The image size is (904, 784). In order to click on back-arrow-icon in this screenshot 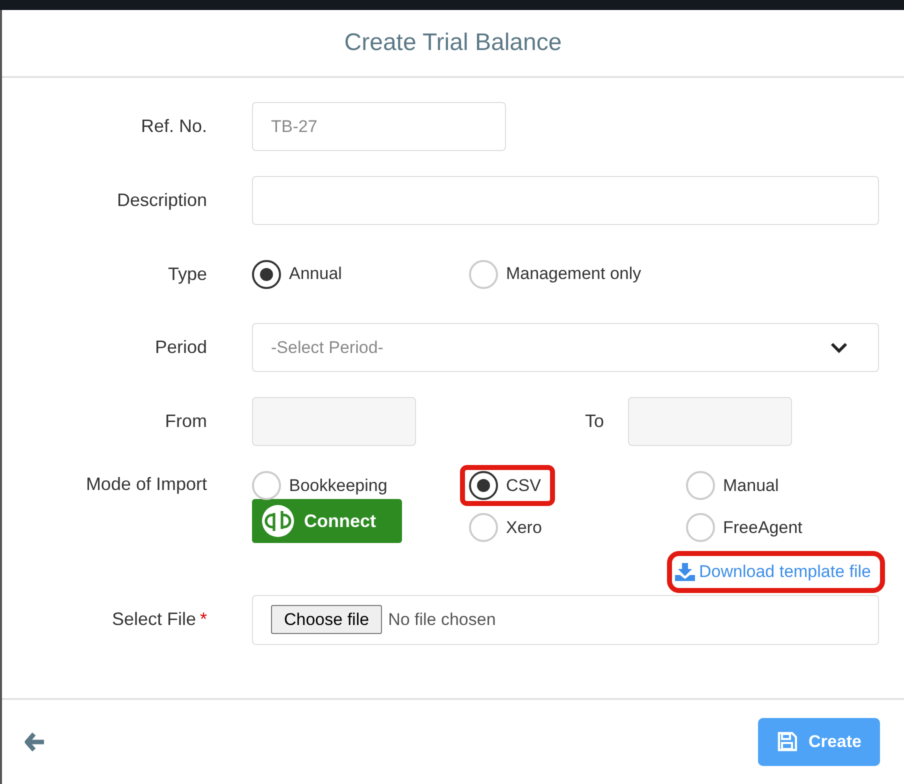, I will do `click(35, 742)`.